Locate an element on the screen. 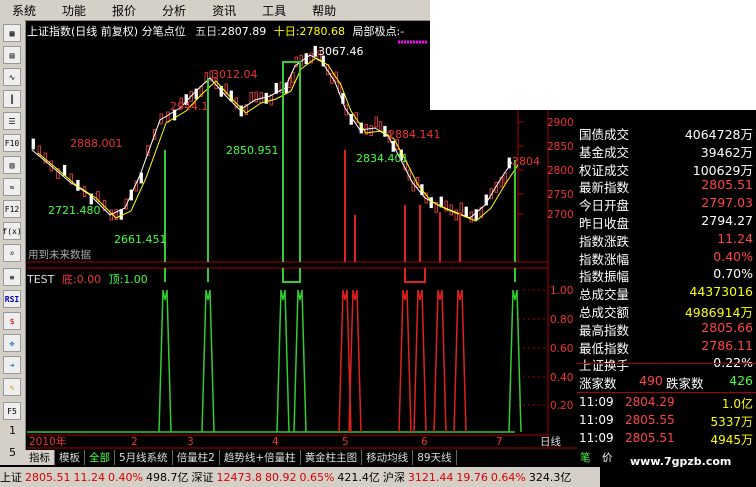 The image size is (756, 487). status-item: 深证 is located at coordinates (202, 477).